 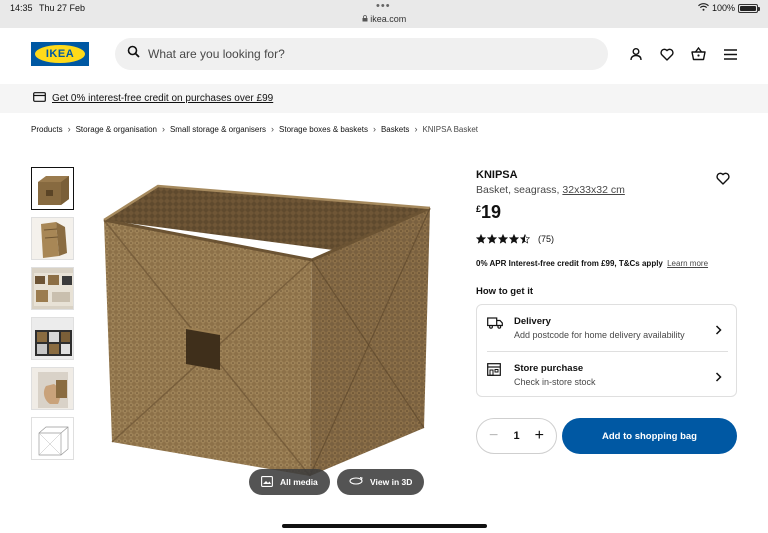 I want to click on breadcrumb-storage-boxes: Storage boxes & baskets, so click(x=323, y=129).